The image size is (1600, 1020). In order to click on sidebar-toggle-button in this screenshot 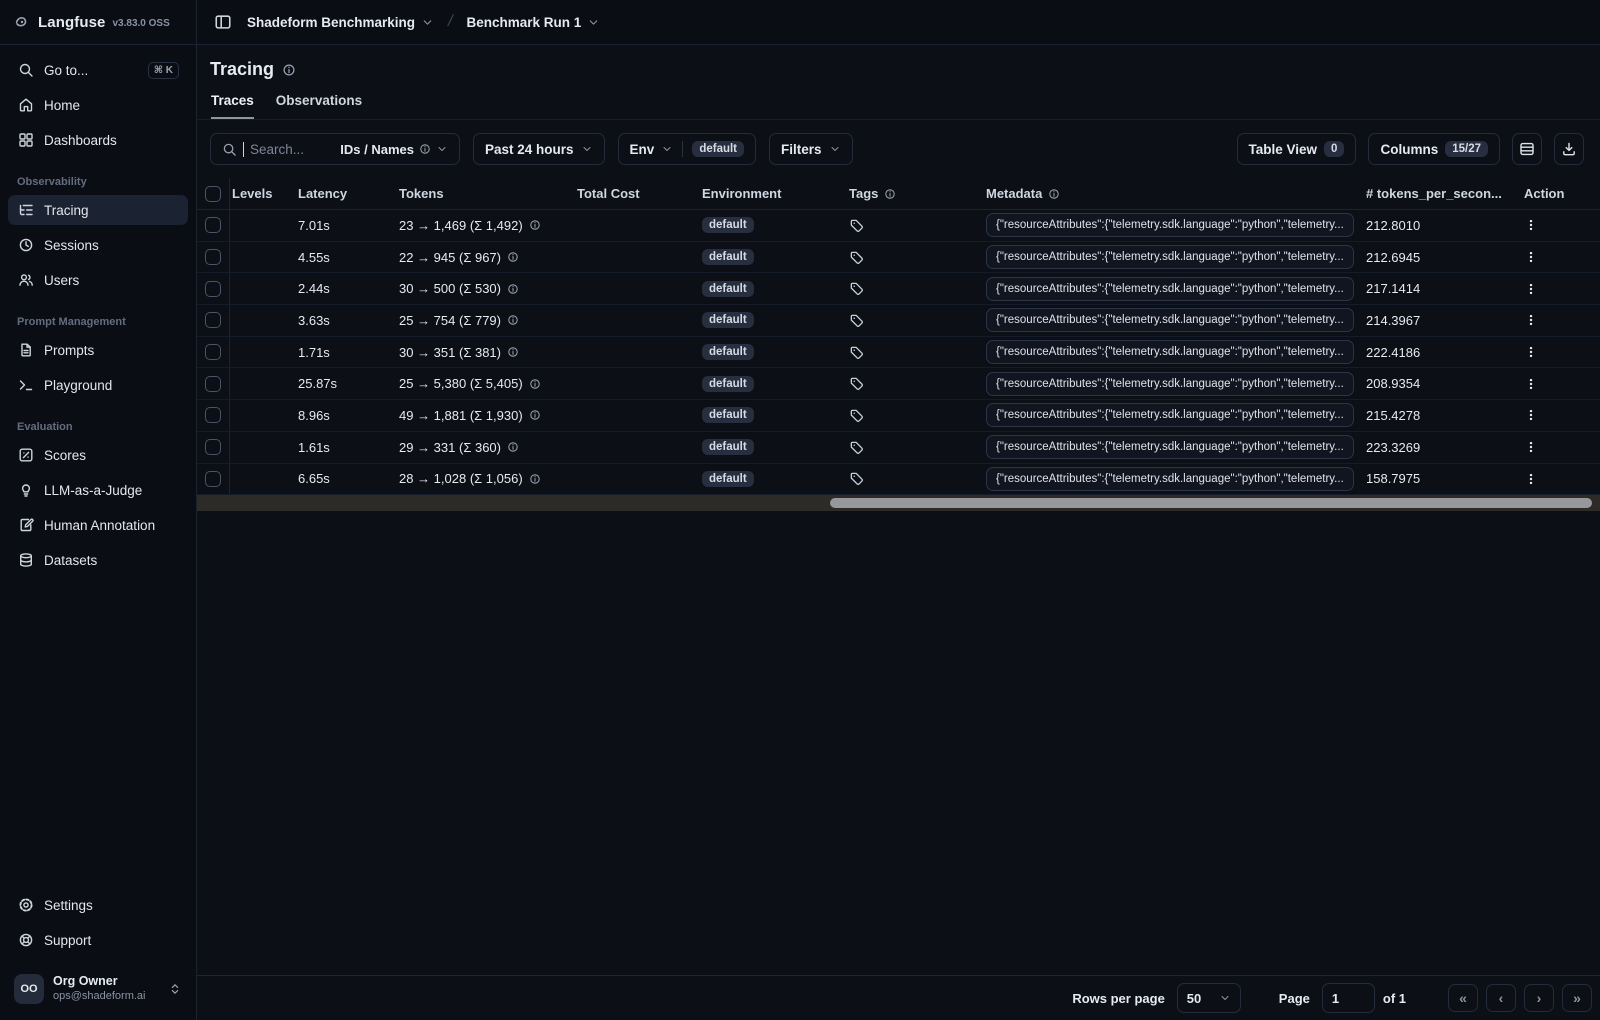, I will do `click(223, 22)`.